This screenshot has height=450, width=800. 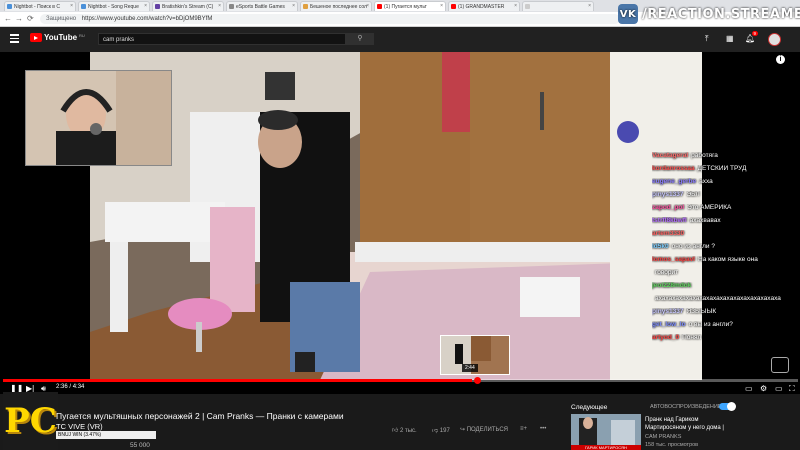 What do you see at coordinates (606, 432) in the screenshot?
I see `next-video-thumbnail: ГАРИК МАРТИРОСЯН` at bounding box center [606, 432].